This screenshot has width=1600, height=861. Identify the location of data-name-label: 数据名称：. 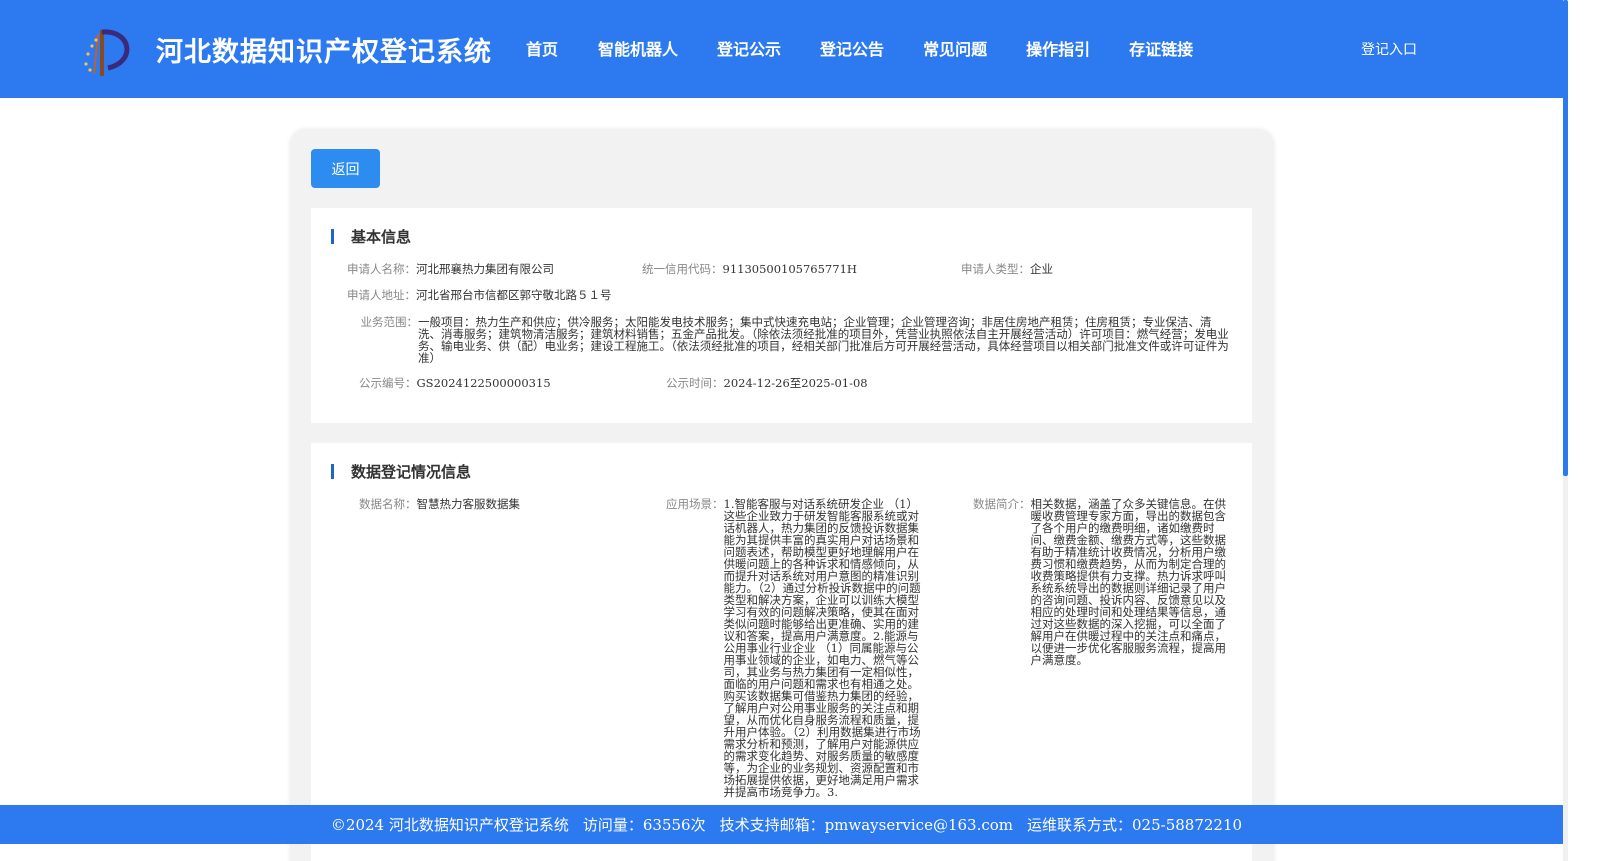
(388, 504).